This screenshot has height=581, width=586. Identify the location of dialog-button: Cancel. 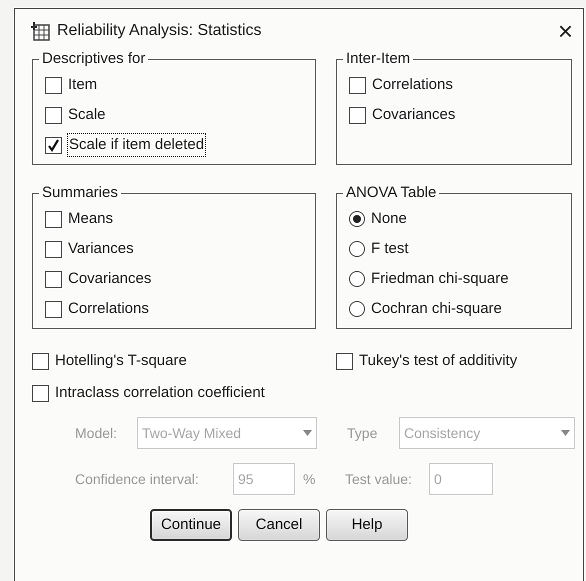
(279, 525).